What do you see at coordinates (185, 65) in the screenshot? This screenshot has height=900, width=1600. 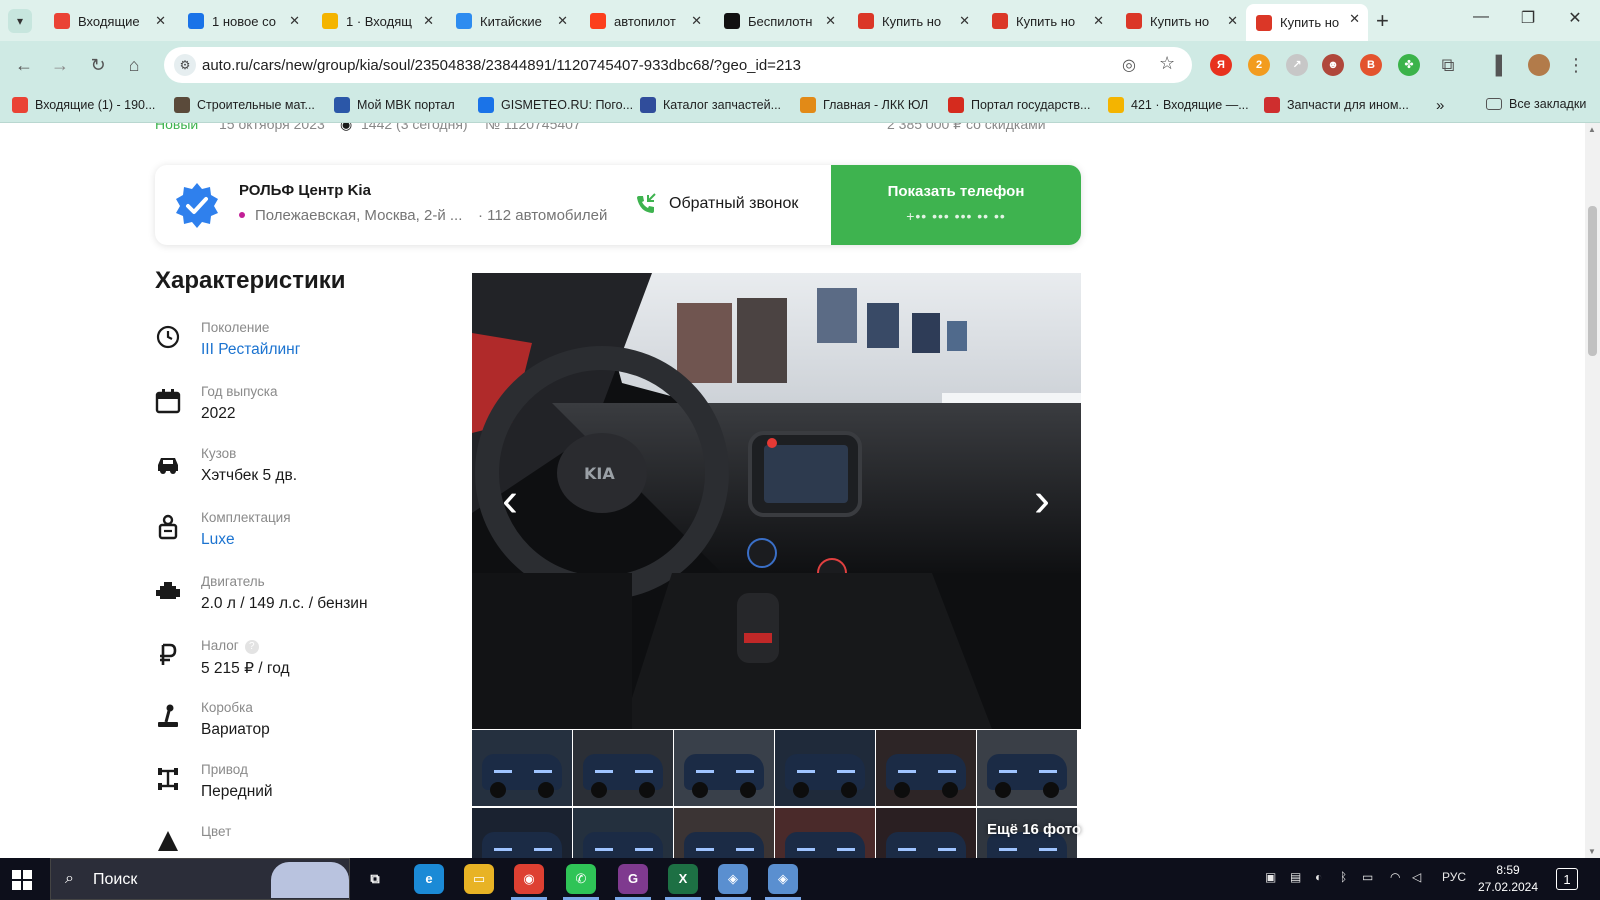 I see `site-info-icon: ⚙` at bounding box center [185, 65].